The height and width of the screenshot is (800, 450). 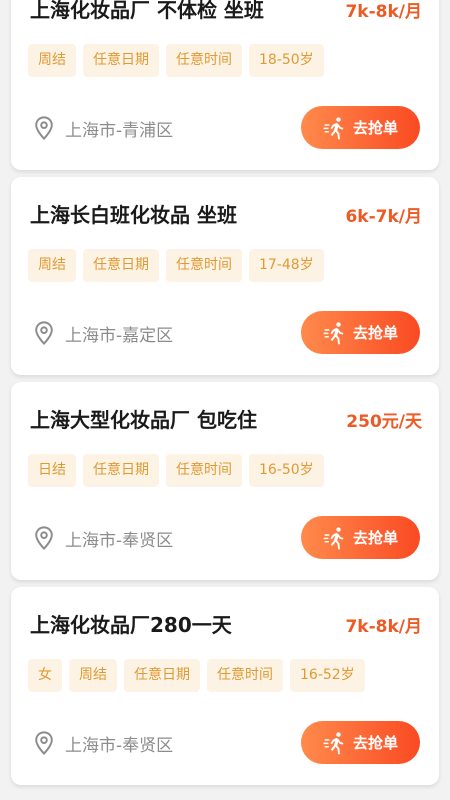 What do you see at coordinates (327, 675) in the screenshot?
I see `job-tag: 16-52岁` at bounding box center [327, 675].